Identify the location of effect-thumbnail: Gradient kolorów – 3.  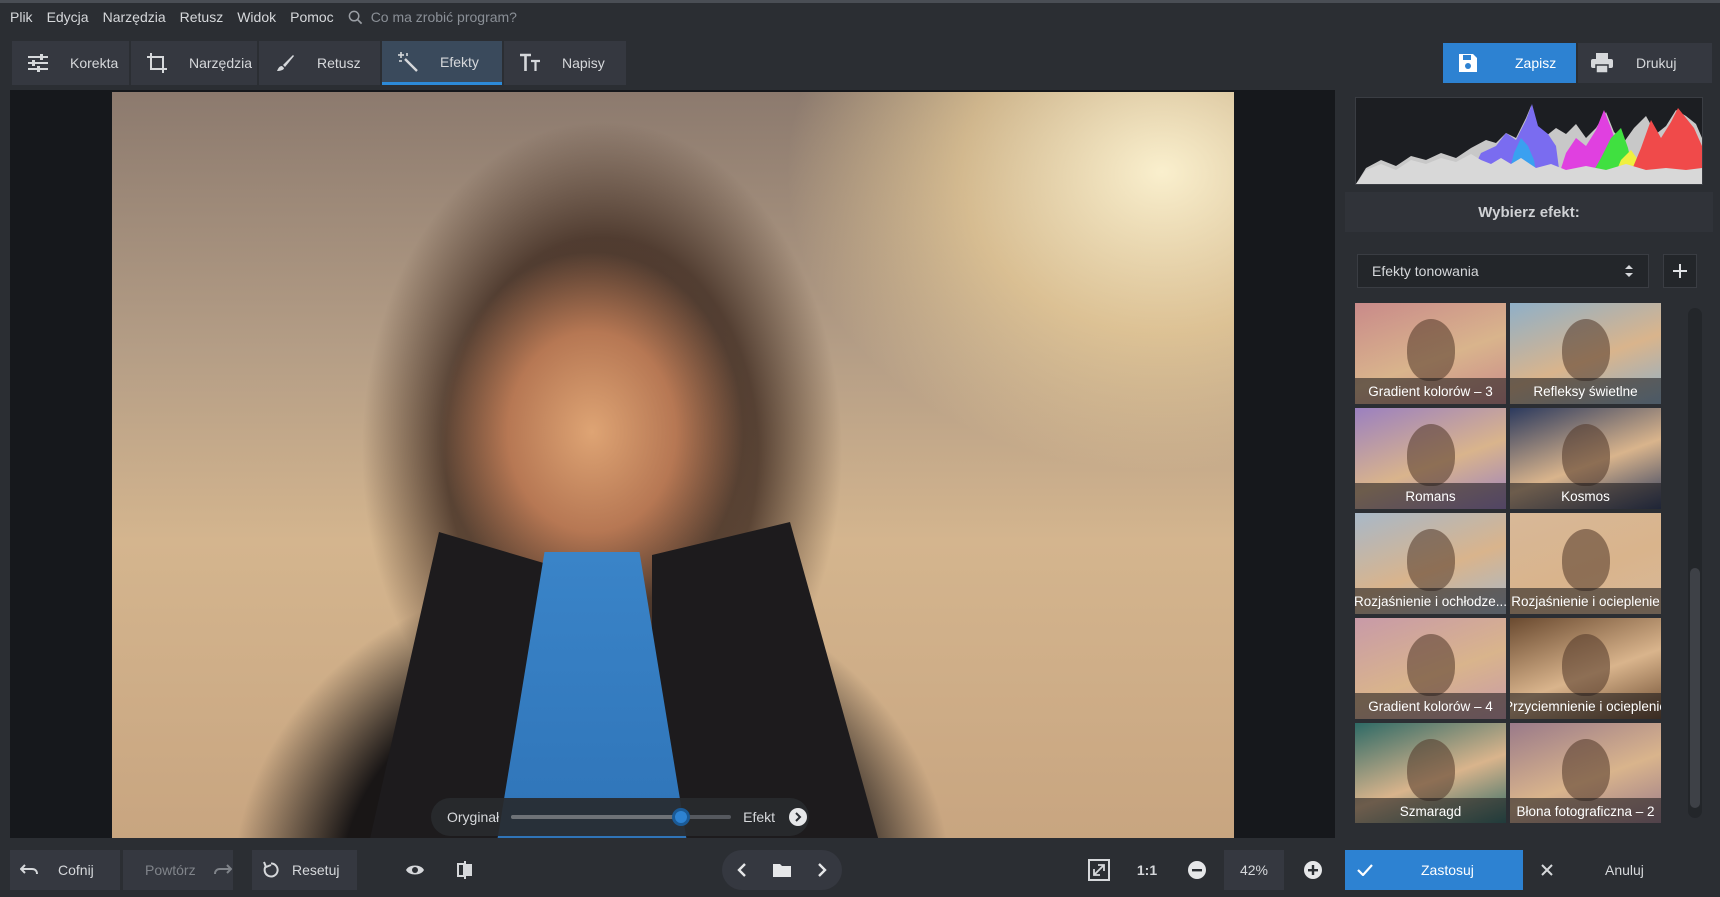
(1430, 353).